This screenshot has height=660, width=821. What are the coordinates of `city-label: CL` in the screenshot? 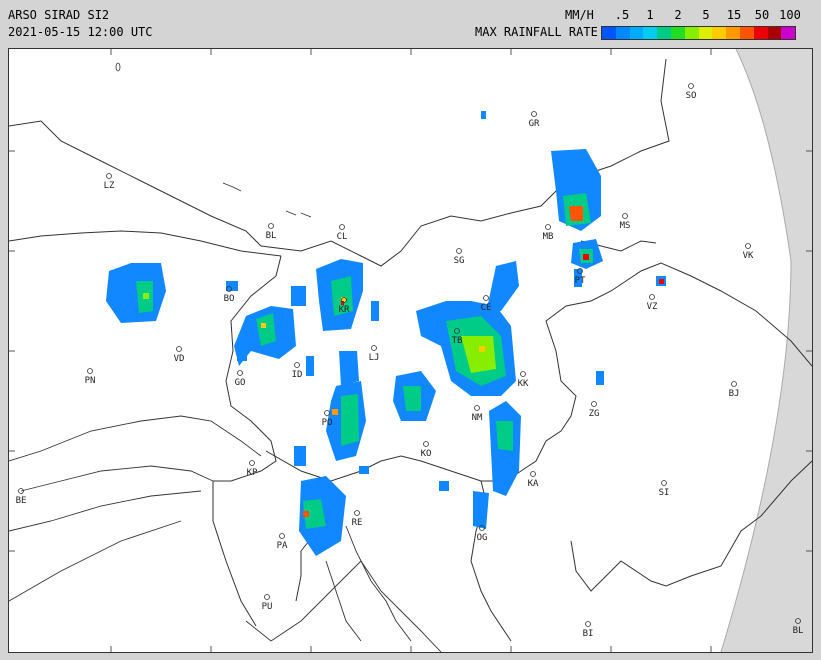 It's located at (342, 237).